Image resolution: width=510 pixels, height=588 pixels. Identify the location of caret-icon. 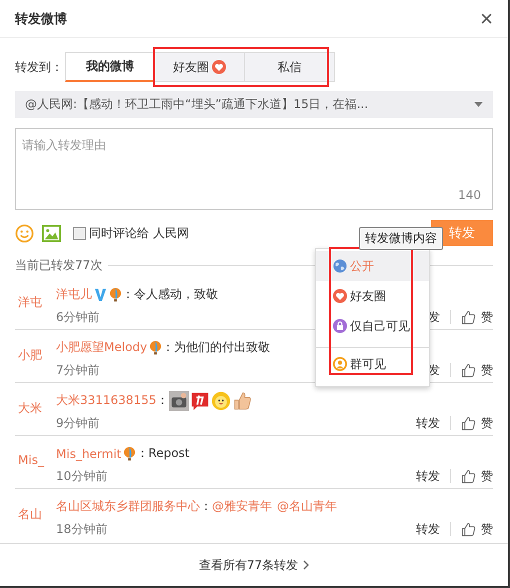
(478, 104).